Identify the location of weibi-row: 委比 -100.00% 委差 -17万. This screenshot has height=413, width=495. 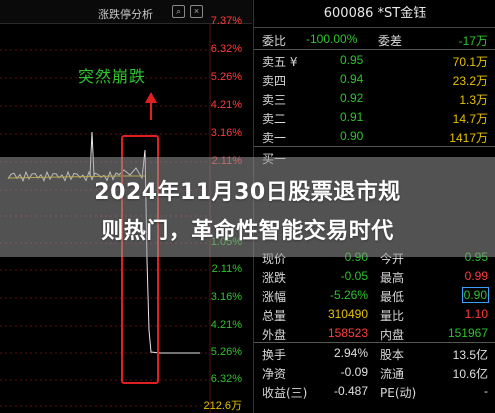
(374, 39).